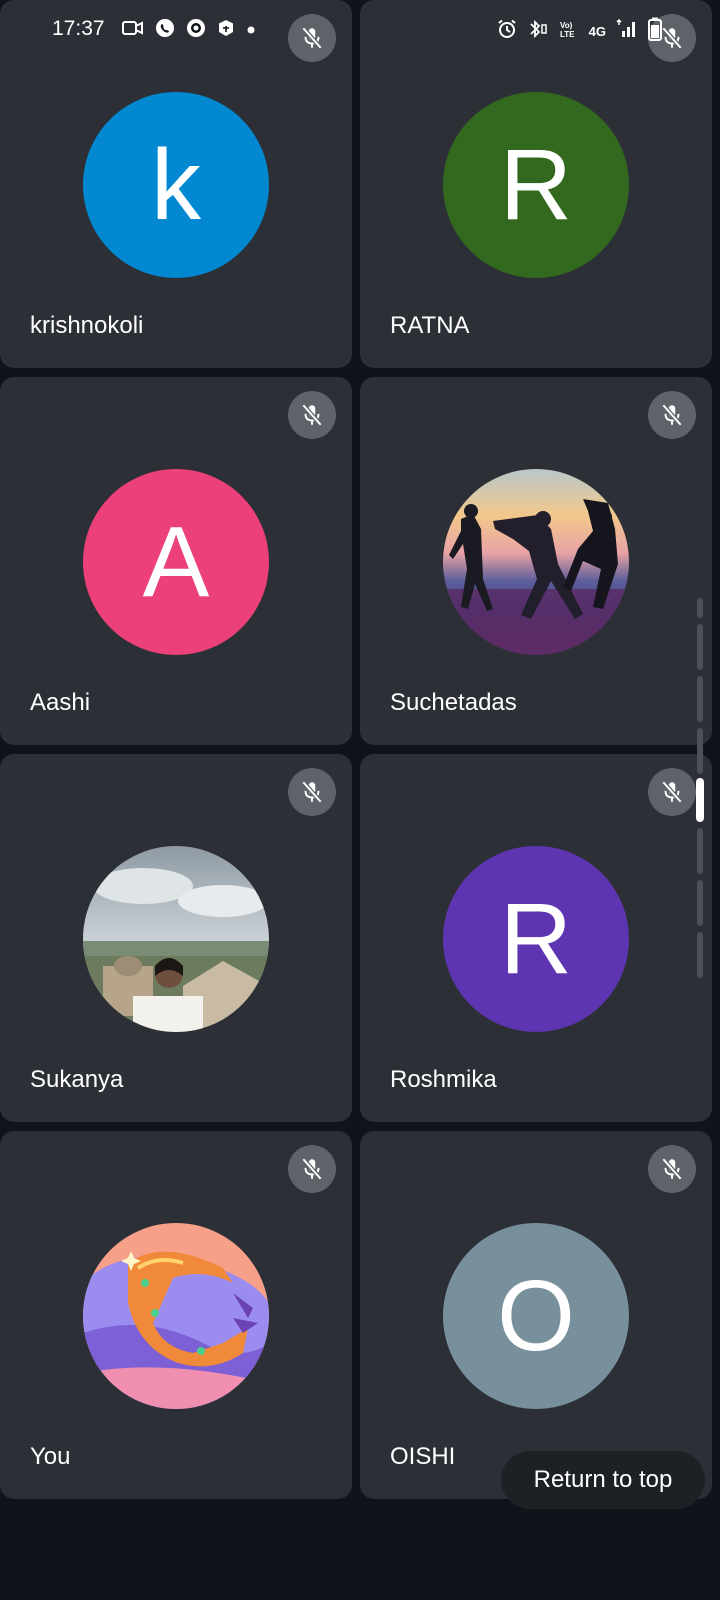 This screenshot has width=720, height=1600. I want to click on bluetooth-icon, so click(538, 31).